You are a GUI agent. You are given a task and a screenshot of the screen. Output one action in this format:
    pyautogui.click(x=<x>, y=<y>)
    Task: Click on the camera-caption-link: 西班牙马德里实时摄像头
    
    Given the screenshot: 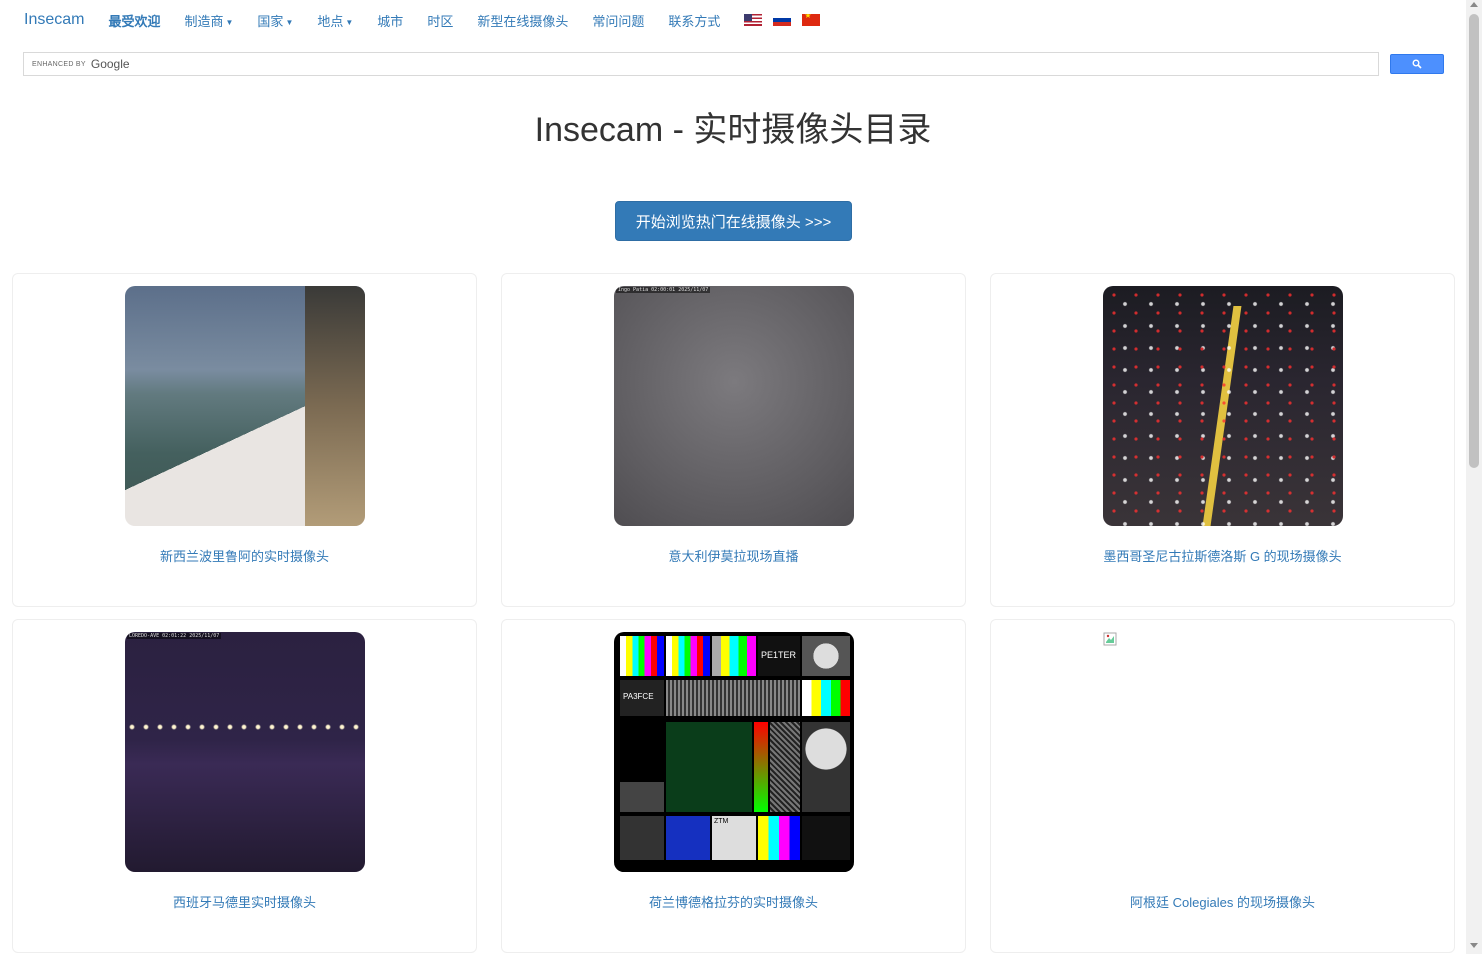 What is the action you would take?
    pyautogui.click(x=244, y=901)
    